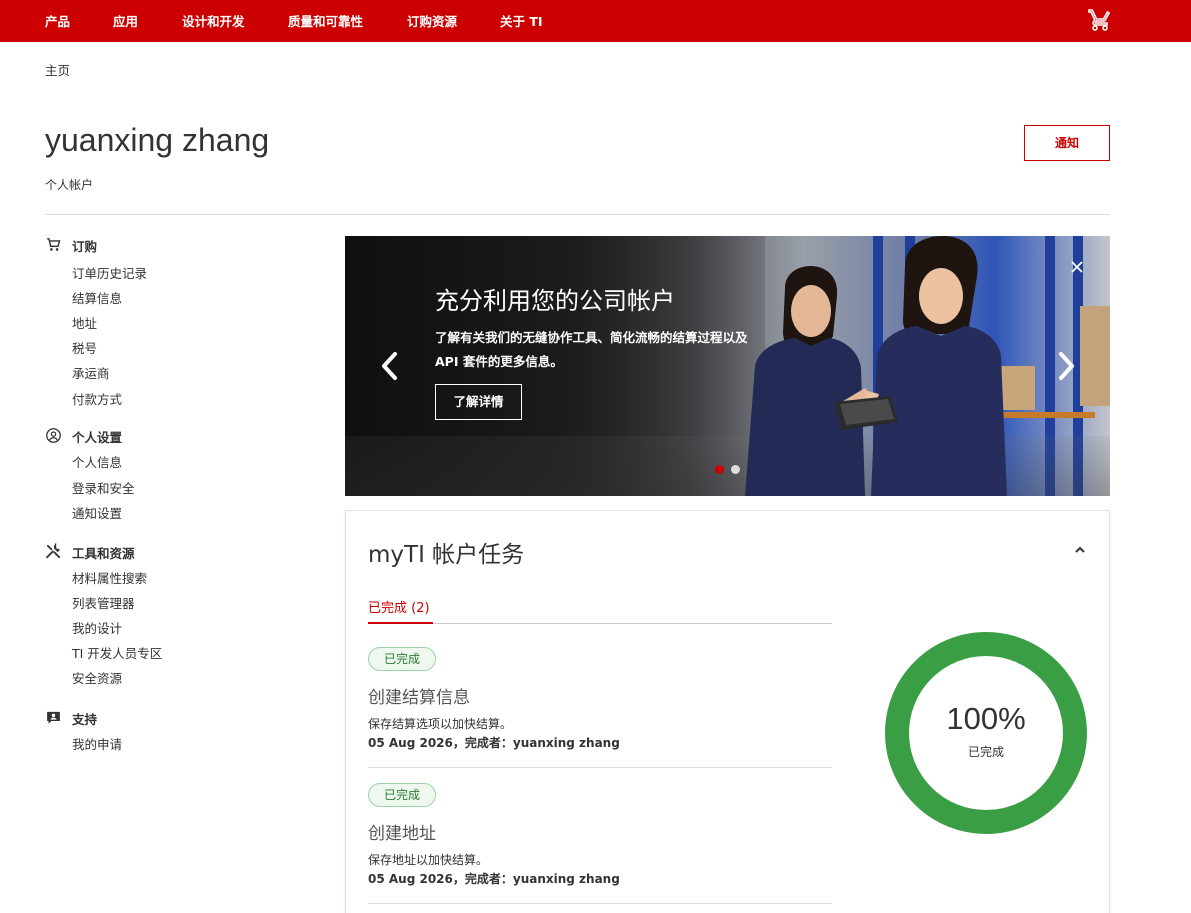 This screenshot has height=913, width=1191. I want to click on sidebar-item-login-security: 登录和安全, so click(103, 487).